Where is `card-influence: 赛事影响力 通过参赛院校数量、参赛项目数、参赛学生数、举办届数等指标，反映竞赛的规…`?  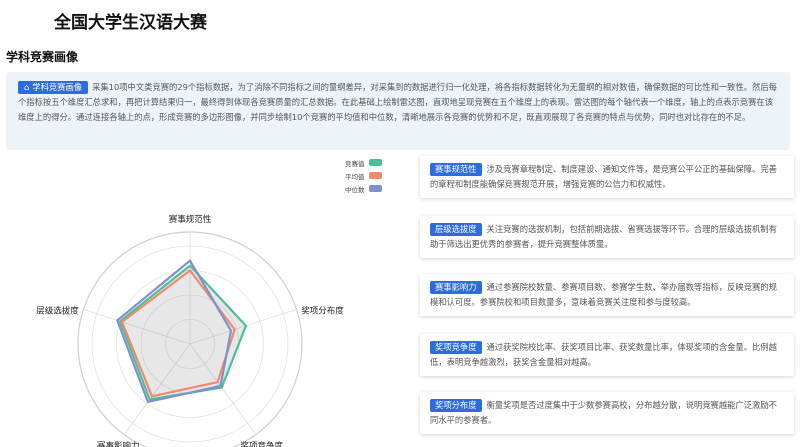
card-influence: 赛事影响力 通过参赛院校数量、参赛项目数、参赛学生数、举办届数等指标，反映竞赛的规… is located at coordinates (607, 295).